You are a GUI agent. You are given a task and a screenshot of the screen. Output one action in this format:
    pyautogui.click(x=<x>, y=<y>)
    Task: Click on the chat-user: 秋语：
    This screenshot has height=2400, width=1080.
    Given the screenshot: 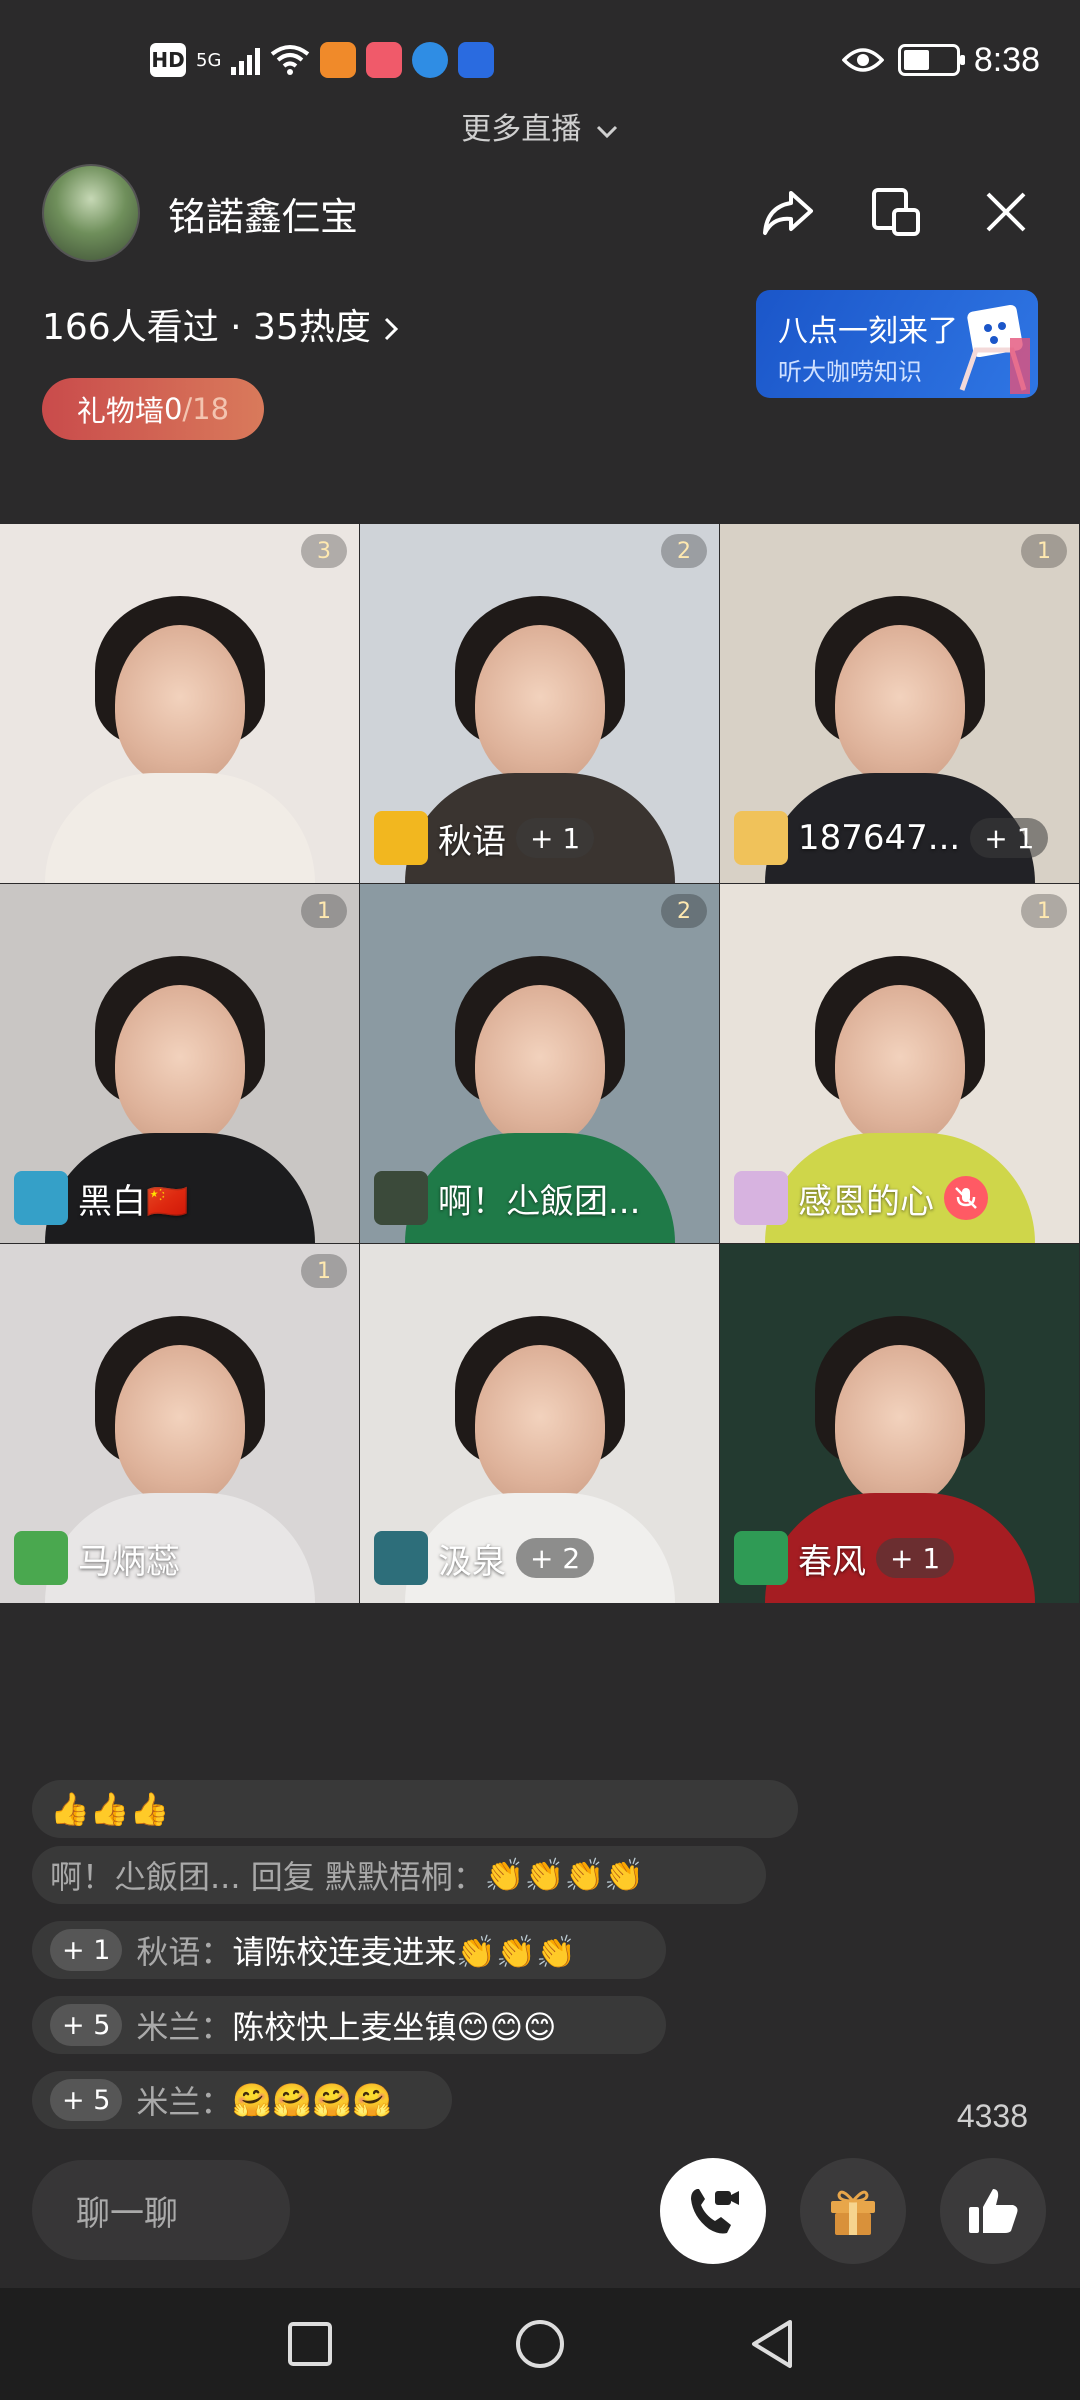 What is the action you would take?
    pyautogui.click(x=184, y=1952)
    